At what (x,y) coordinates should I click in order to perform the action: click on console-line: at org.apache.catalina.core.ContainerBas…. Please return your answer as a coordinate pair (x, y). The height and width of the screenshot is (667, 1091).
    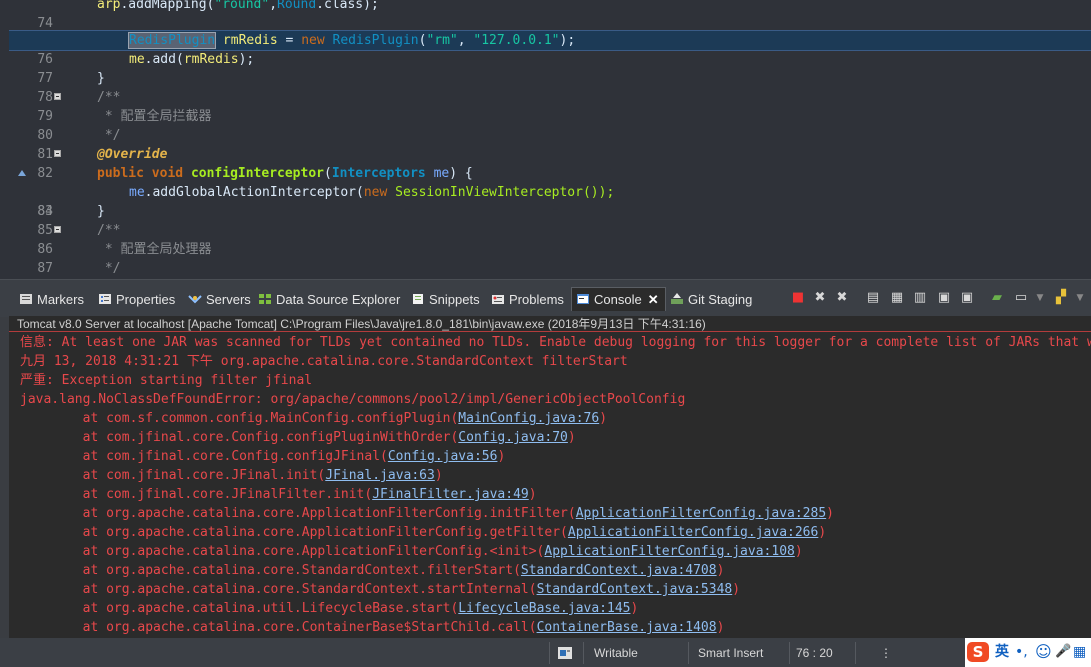
    Looking at the image, I should click on (372, 627).